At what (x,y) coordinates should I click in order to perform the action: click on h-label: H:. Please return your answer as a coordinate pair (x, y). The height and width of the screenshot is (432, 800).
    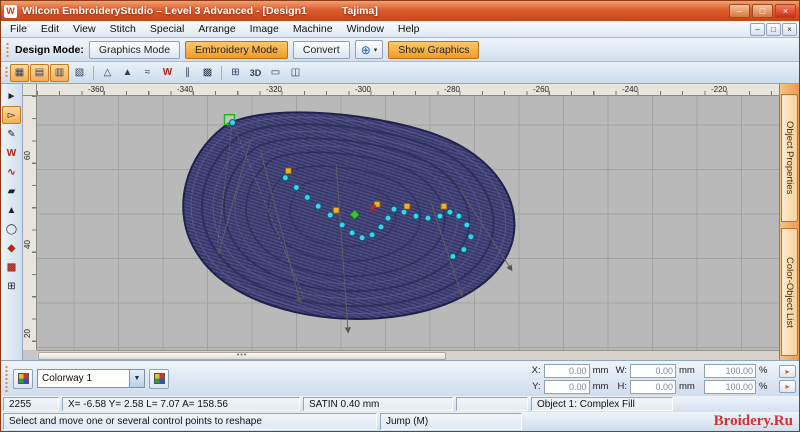
    Looking at the image, I should click on (622, 386).